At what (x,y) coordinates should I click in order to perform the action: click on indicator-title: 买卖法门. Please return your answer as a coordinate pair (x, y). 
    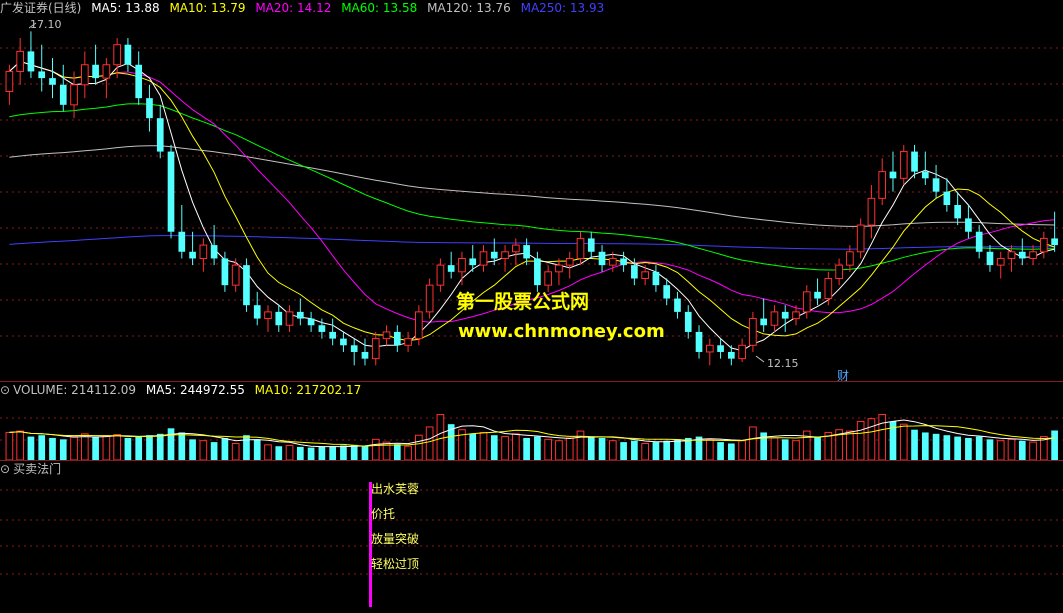
    Looking at the image, I should click on (37, 469).